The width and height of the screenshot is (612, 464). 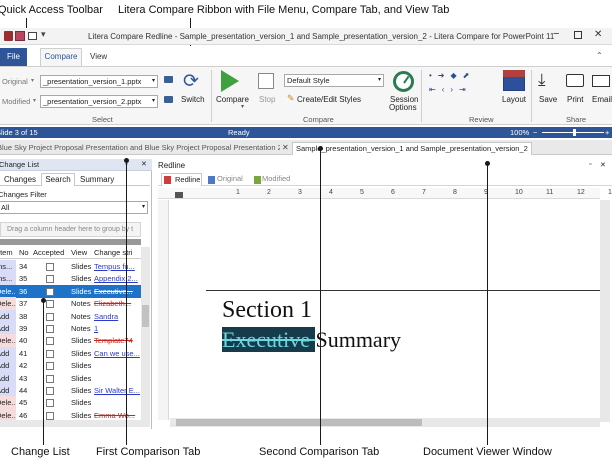 I want to click on modified-file-value: _presentation_version_2.pptx, so click(x=92, y=101).